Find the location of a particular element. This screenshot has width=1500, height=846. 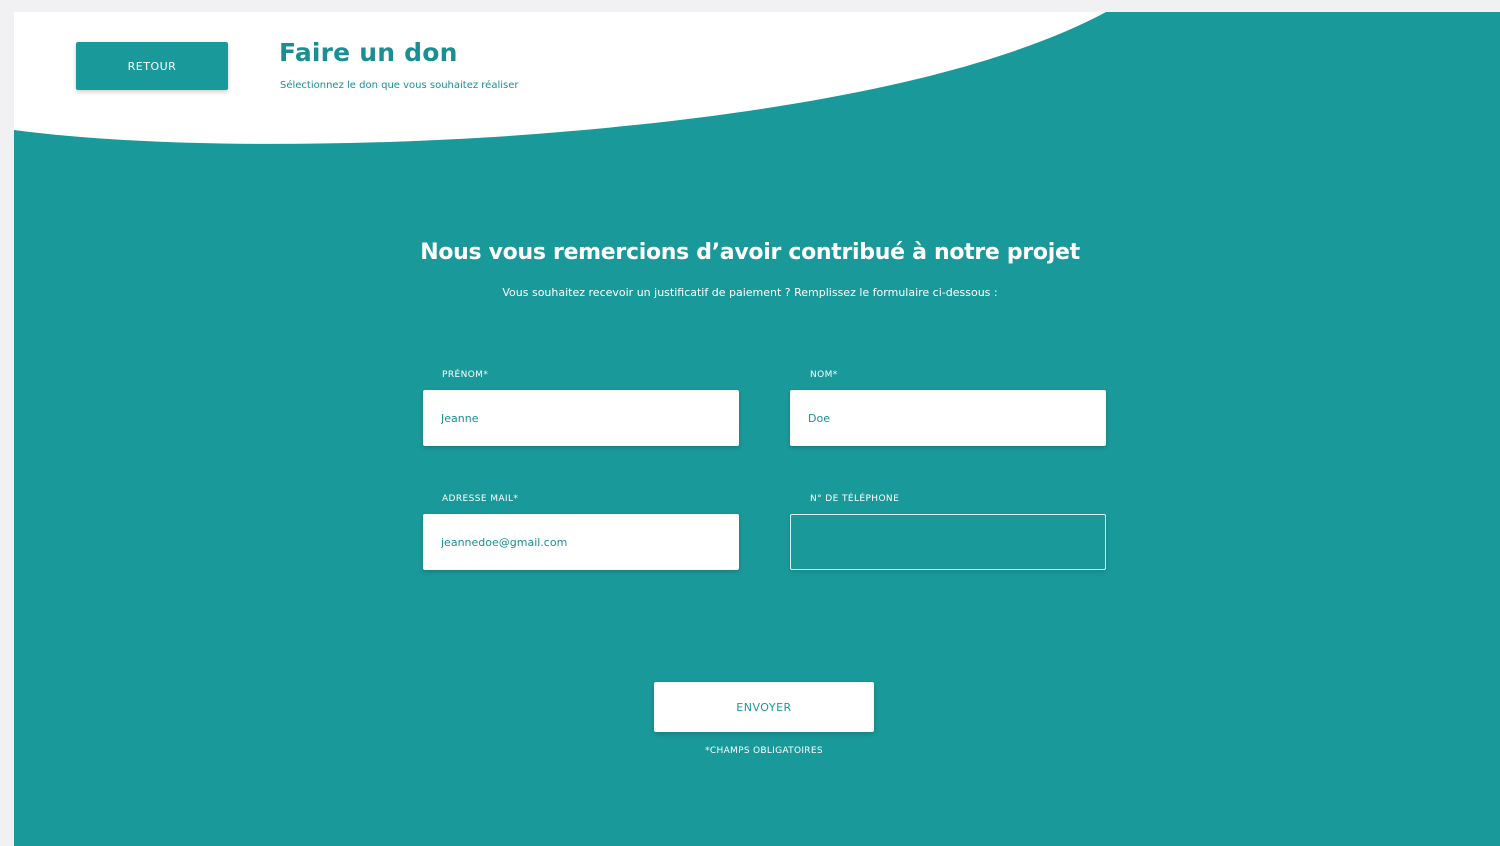

email-label: ADRESSE MAIL* is located at coordinates (480, 499).